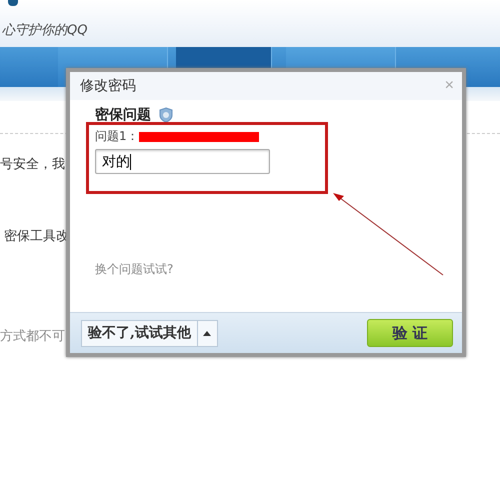  What do you see at coordinates (410, 333) in the screenshot?
I see `verify-button: 验 证` at bounding box center [410, 333].